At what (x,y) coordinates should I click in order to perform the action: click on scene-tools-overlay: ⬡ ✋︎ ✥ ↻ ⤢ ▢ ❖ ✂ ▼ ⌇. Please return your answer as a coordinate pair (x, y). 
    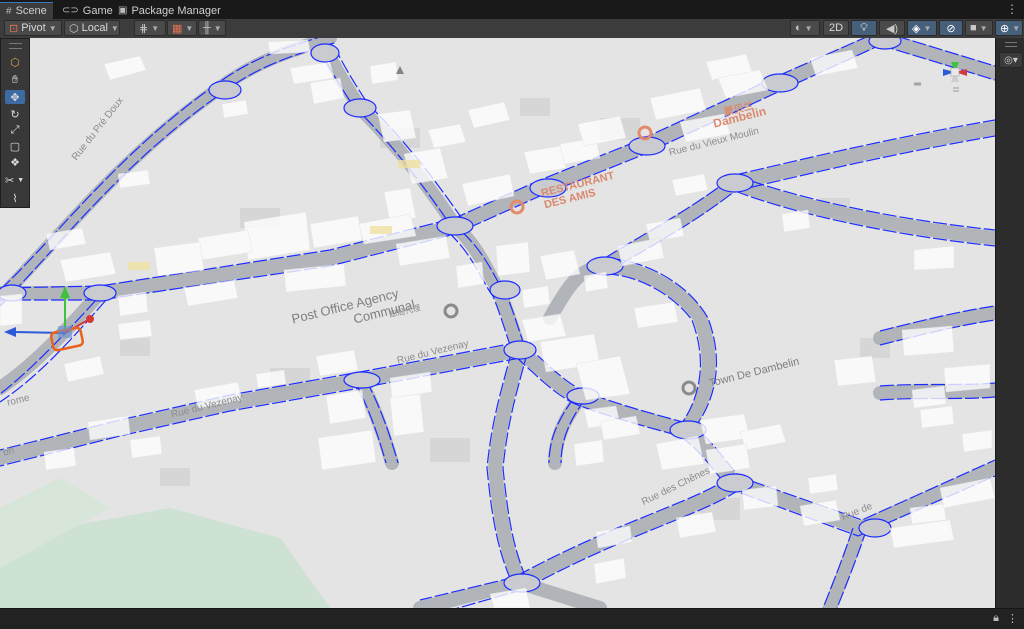
    Looking at the image, I should click on (15, 123).